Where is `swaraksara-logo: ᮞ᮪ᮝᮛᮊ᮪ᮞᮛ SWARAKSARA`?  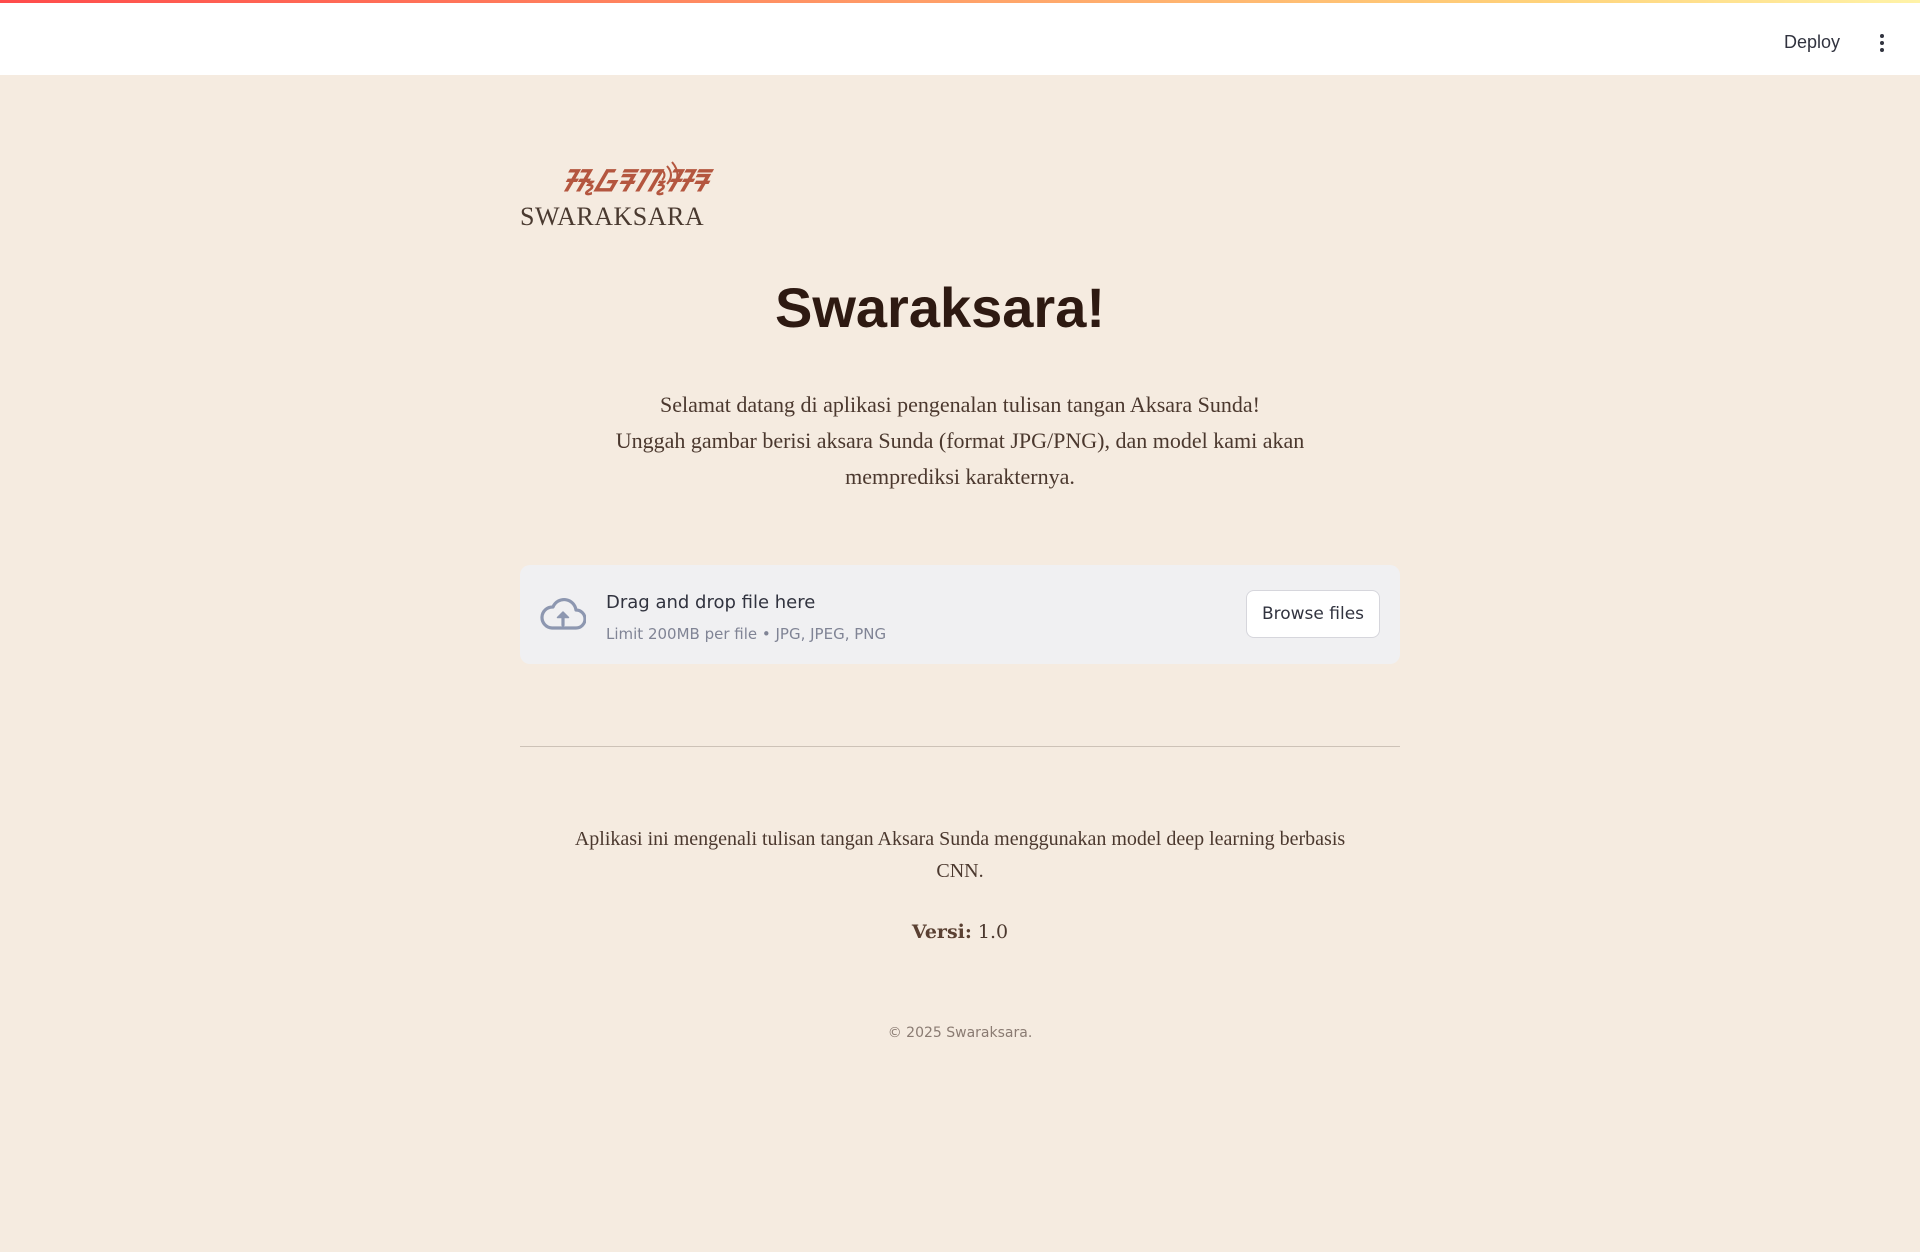 swaraksara-logo: ᮞ᮪ᮝᮛᮊ᮪ᮞᮛ SWARAKSARA is located at coordinates (620, 197).